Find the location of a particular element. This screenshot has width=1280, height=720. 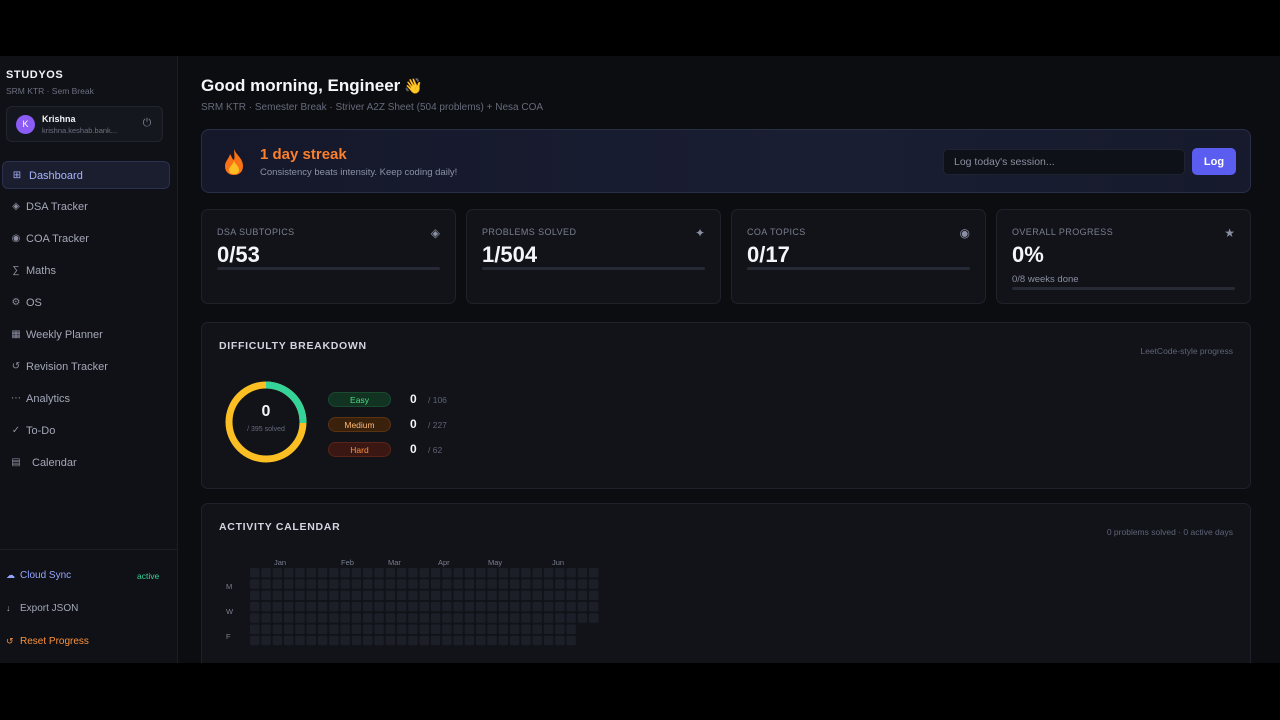

easy-total: / 106 is located at coordinates (437, 400).